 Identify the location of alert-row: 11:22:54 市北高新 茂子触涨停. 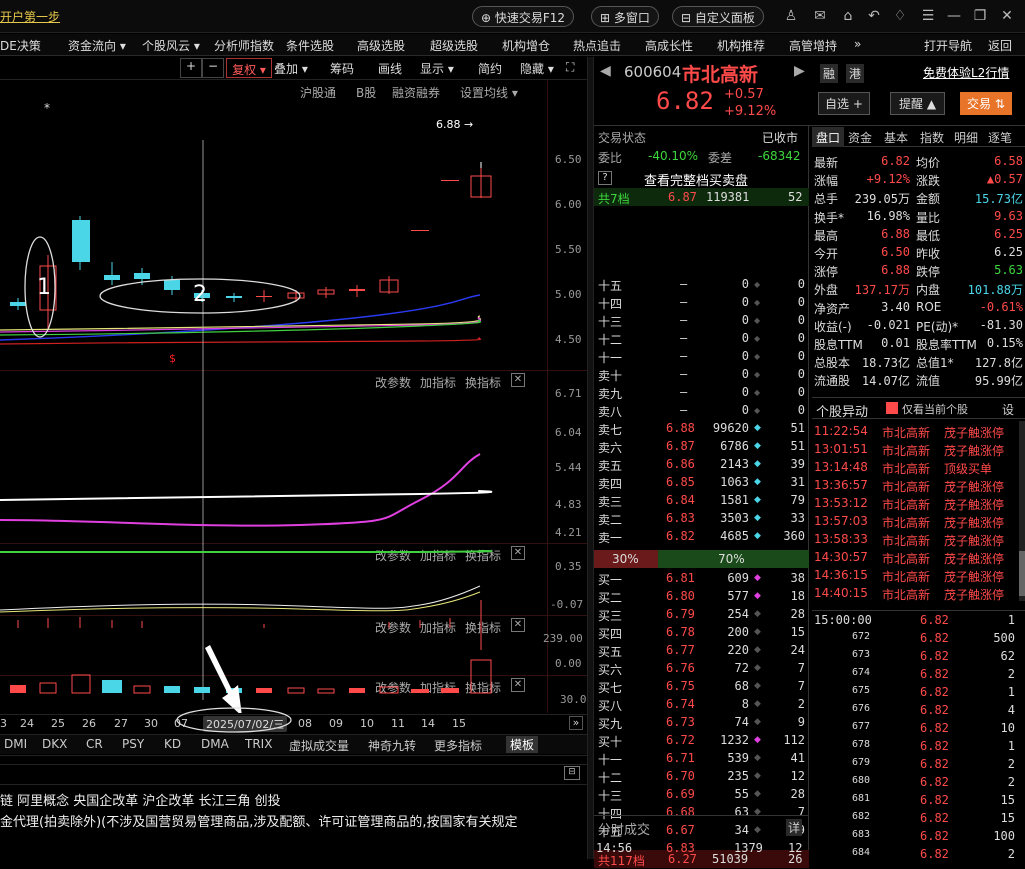
(918, 432).